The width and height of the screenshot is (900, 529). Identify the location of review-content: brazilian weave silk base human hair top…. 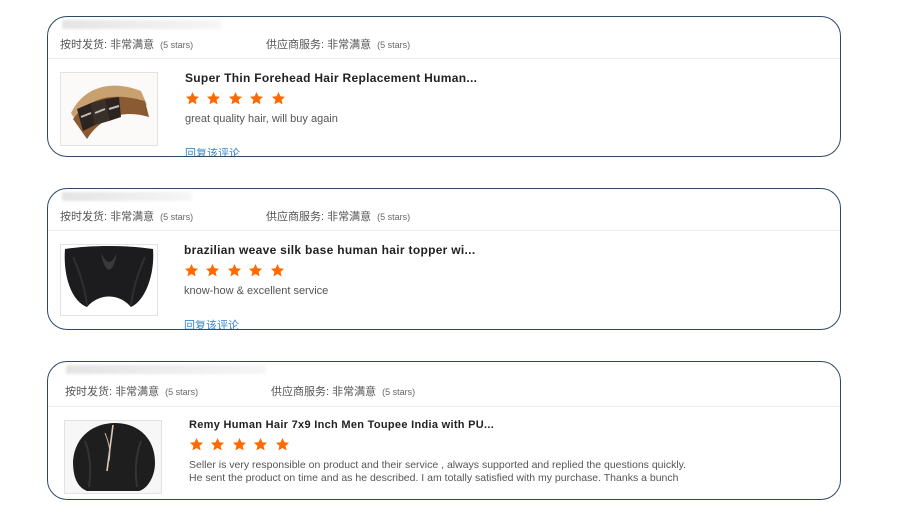
(505, 270).